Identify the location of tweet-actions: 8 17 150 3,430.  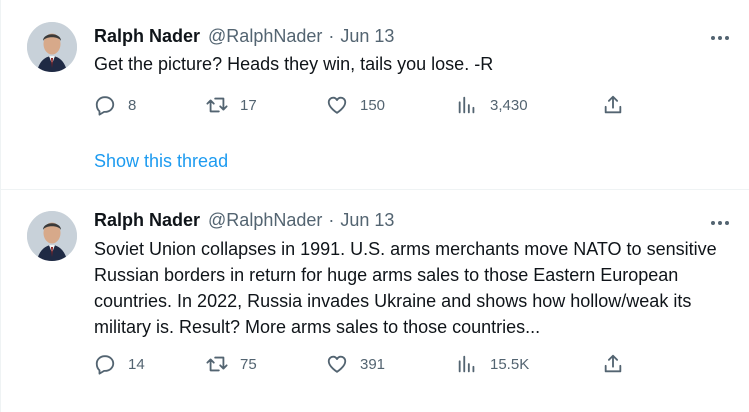
(364, 105).